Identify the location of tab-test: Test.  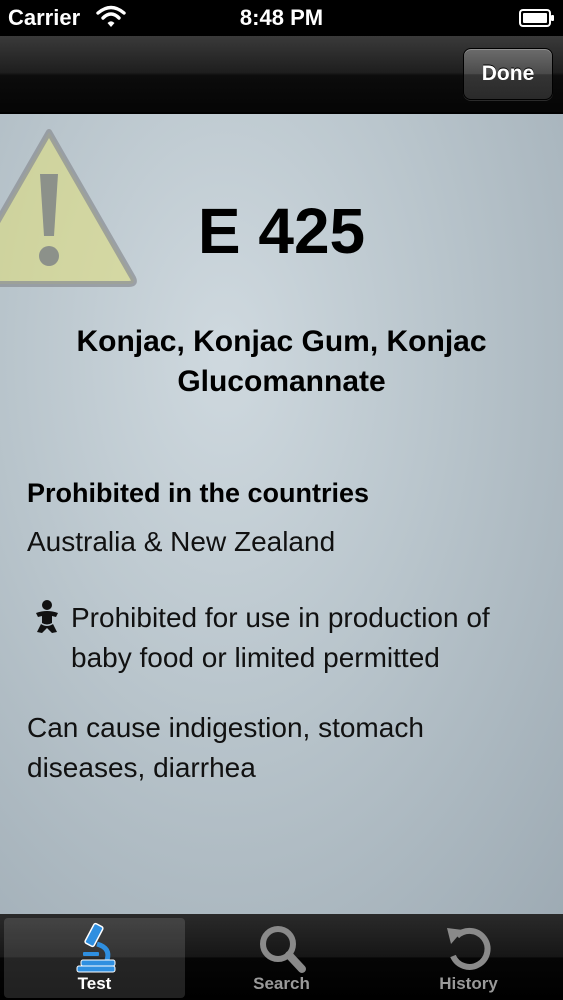
(94, 958).